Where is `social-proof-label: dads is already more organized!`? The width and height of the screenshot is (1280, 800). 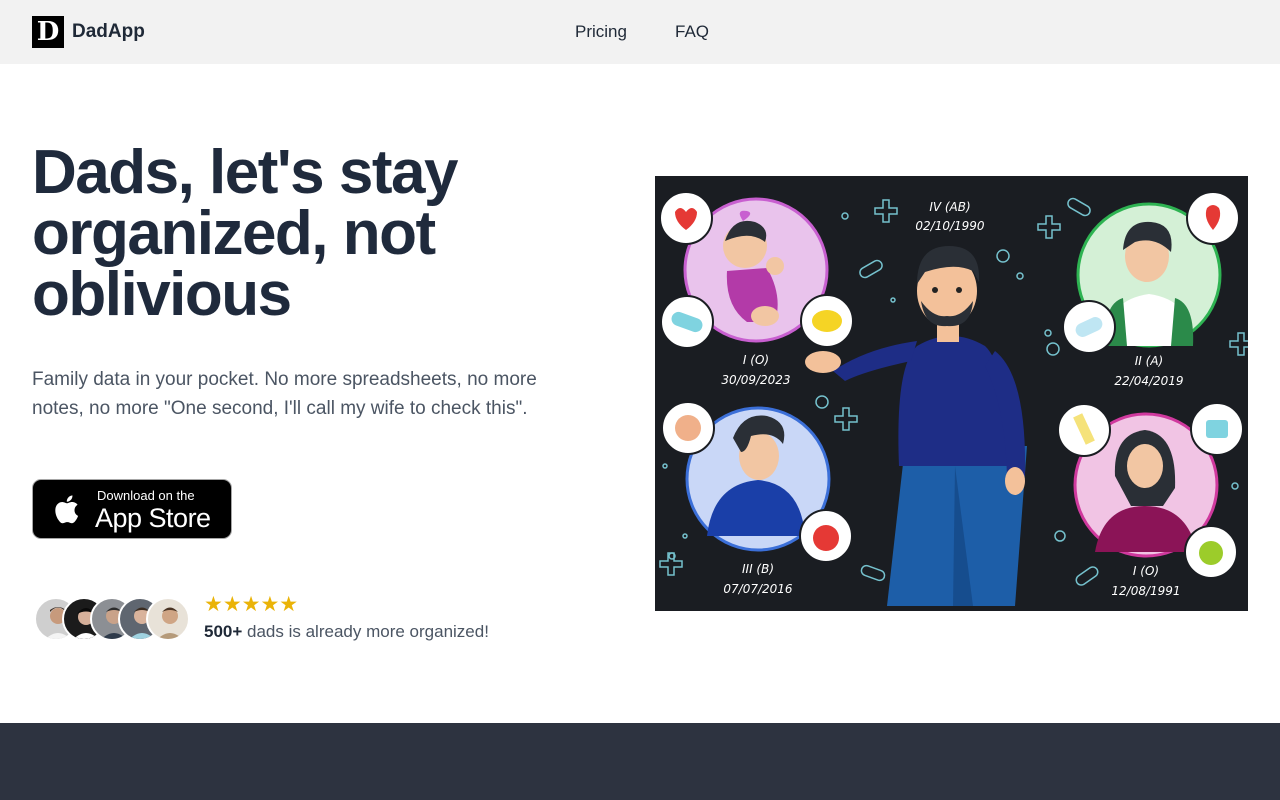
social-proof-label: dads is already more organized! is located at coordinates (365, 631).